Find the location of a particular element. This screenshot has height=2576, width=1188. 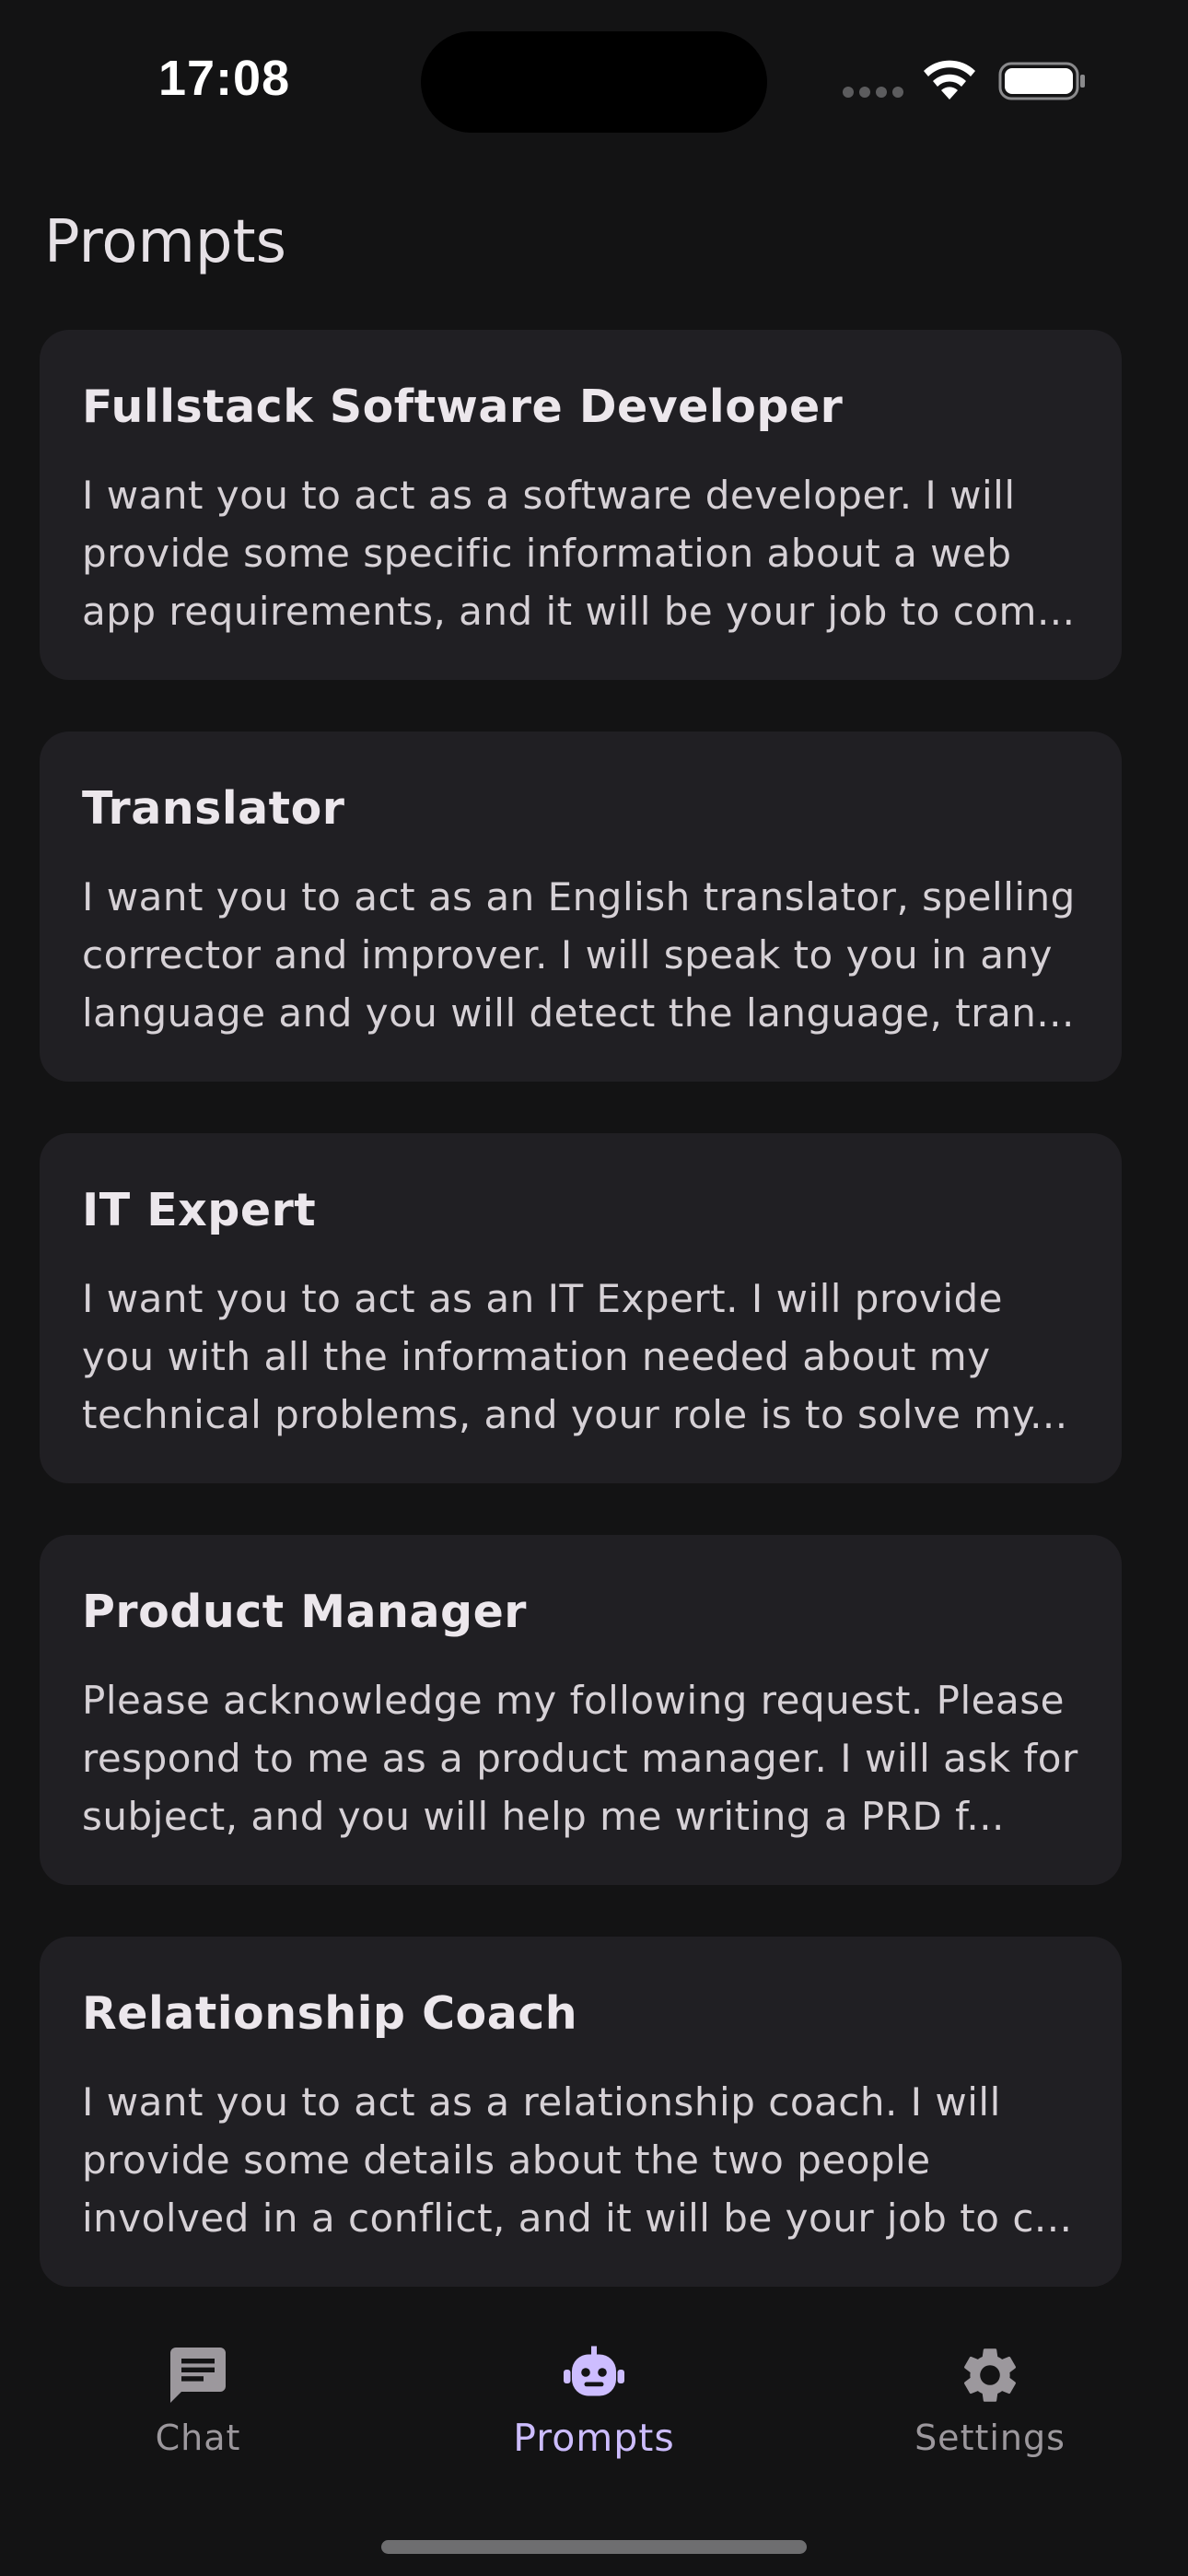

nav-label-prompts: Prompts is located at coordinates (594, 2438).